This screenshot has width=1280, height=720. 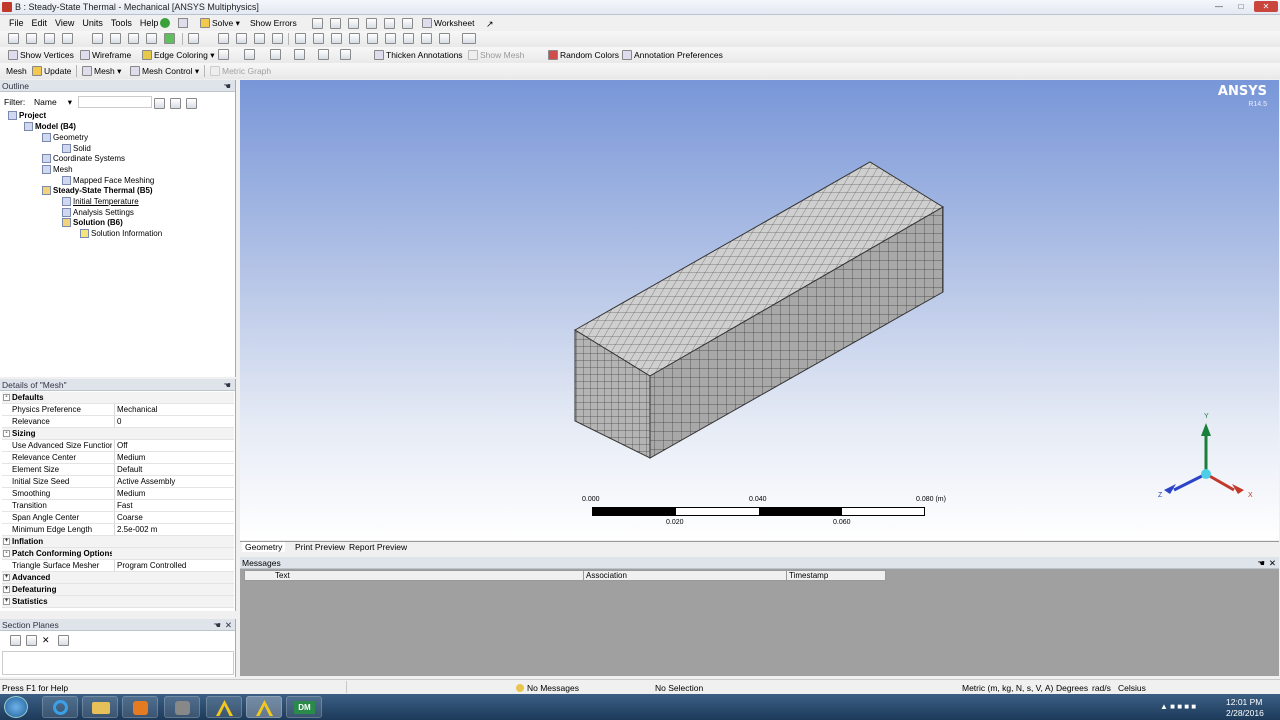 I want to click on body-select-icon, so click(x=151, y=38).